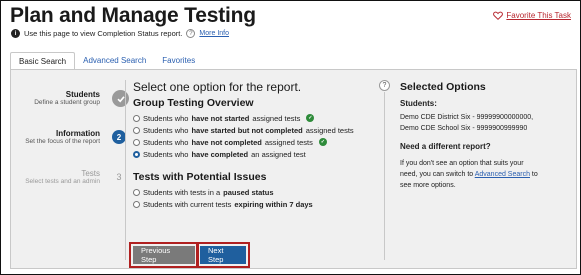 The height and width of the screenshot is (275, 581). Describe the element at coordinates (464, 128) in the screenshot. I see `selected-school: Demo CDE School Six - 9999900999990` at that location.